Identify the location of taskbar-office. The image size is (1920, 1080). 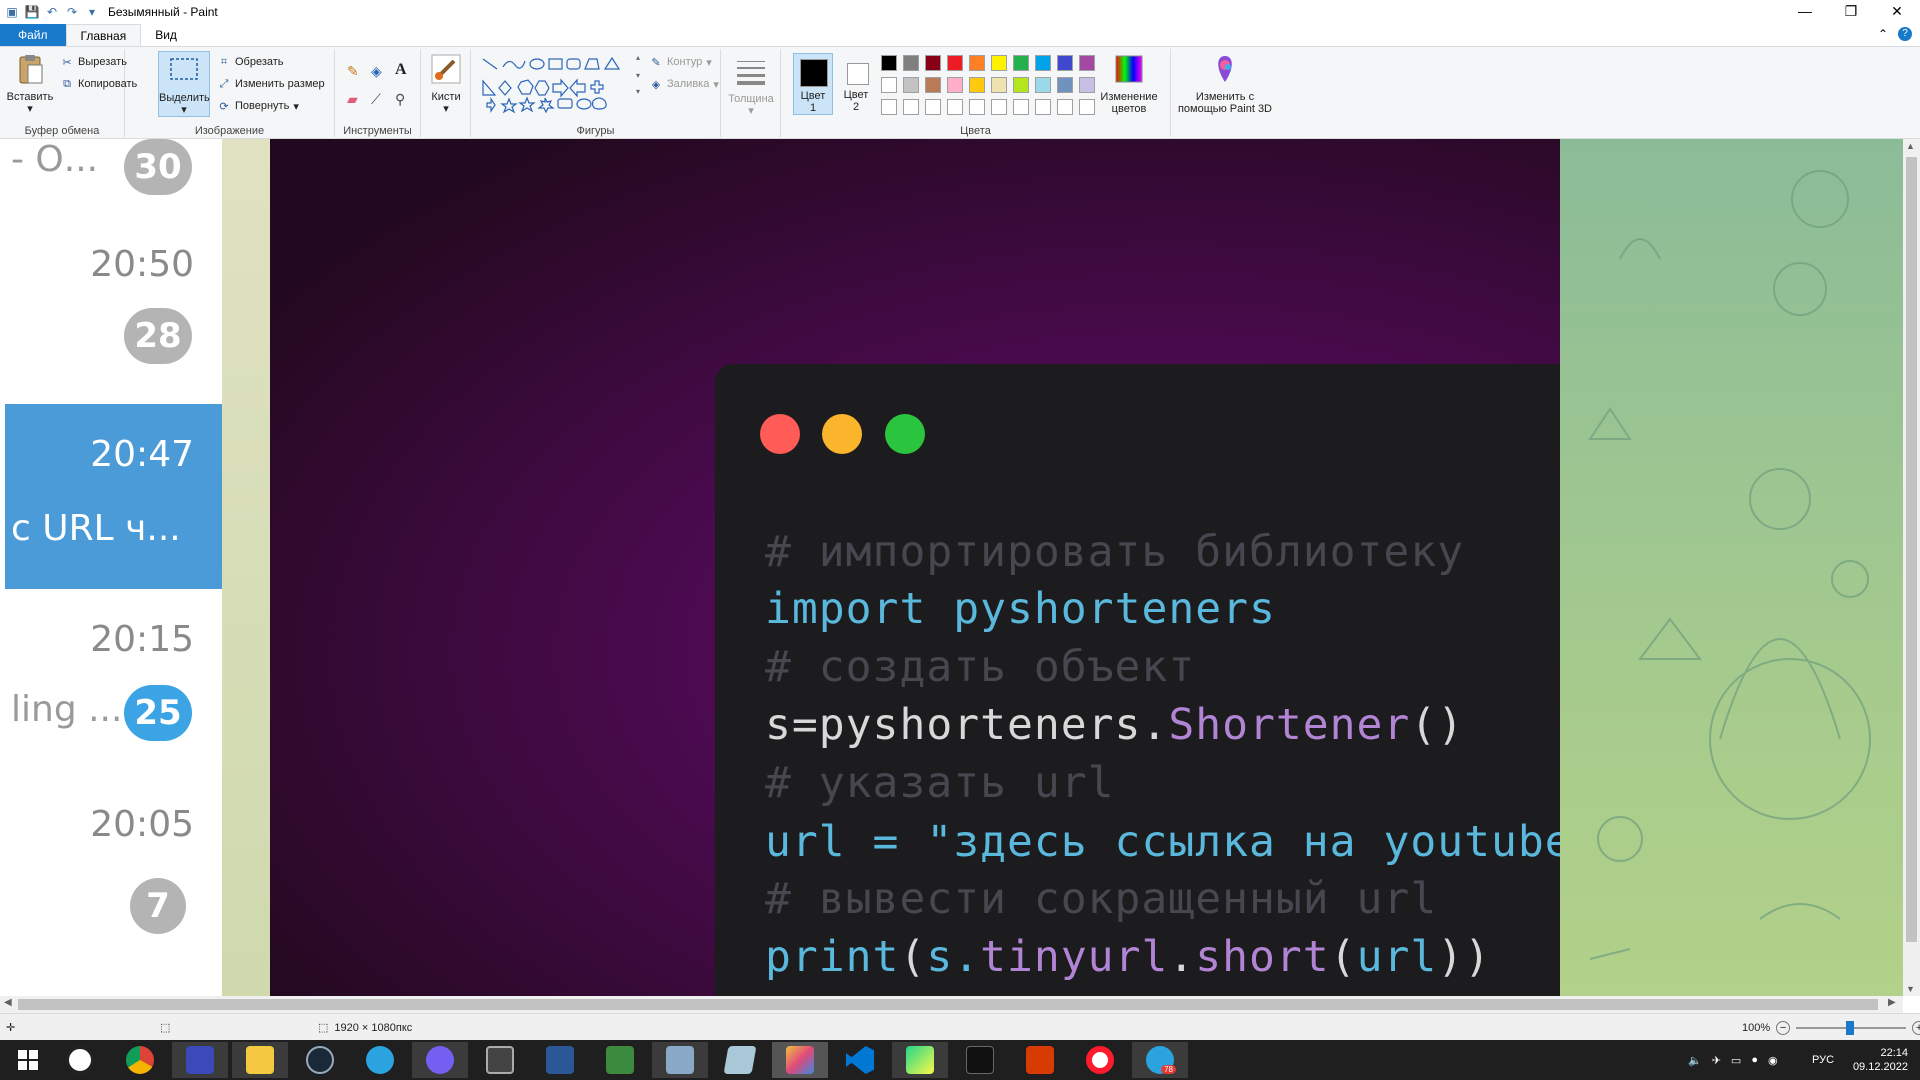
(1040, 1060).